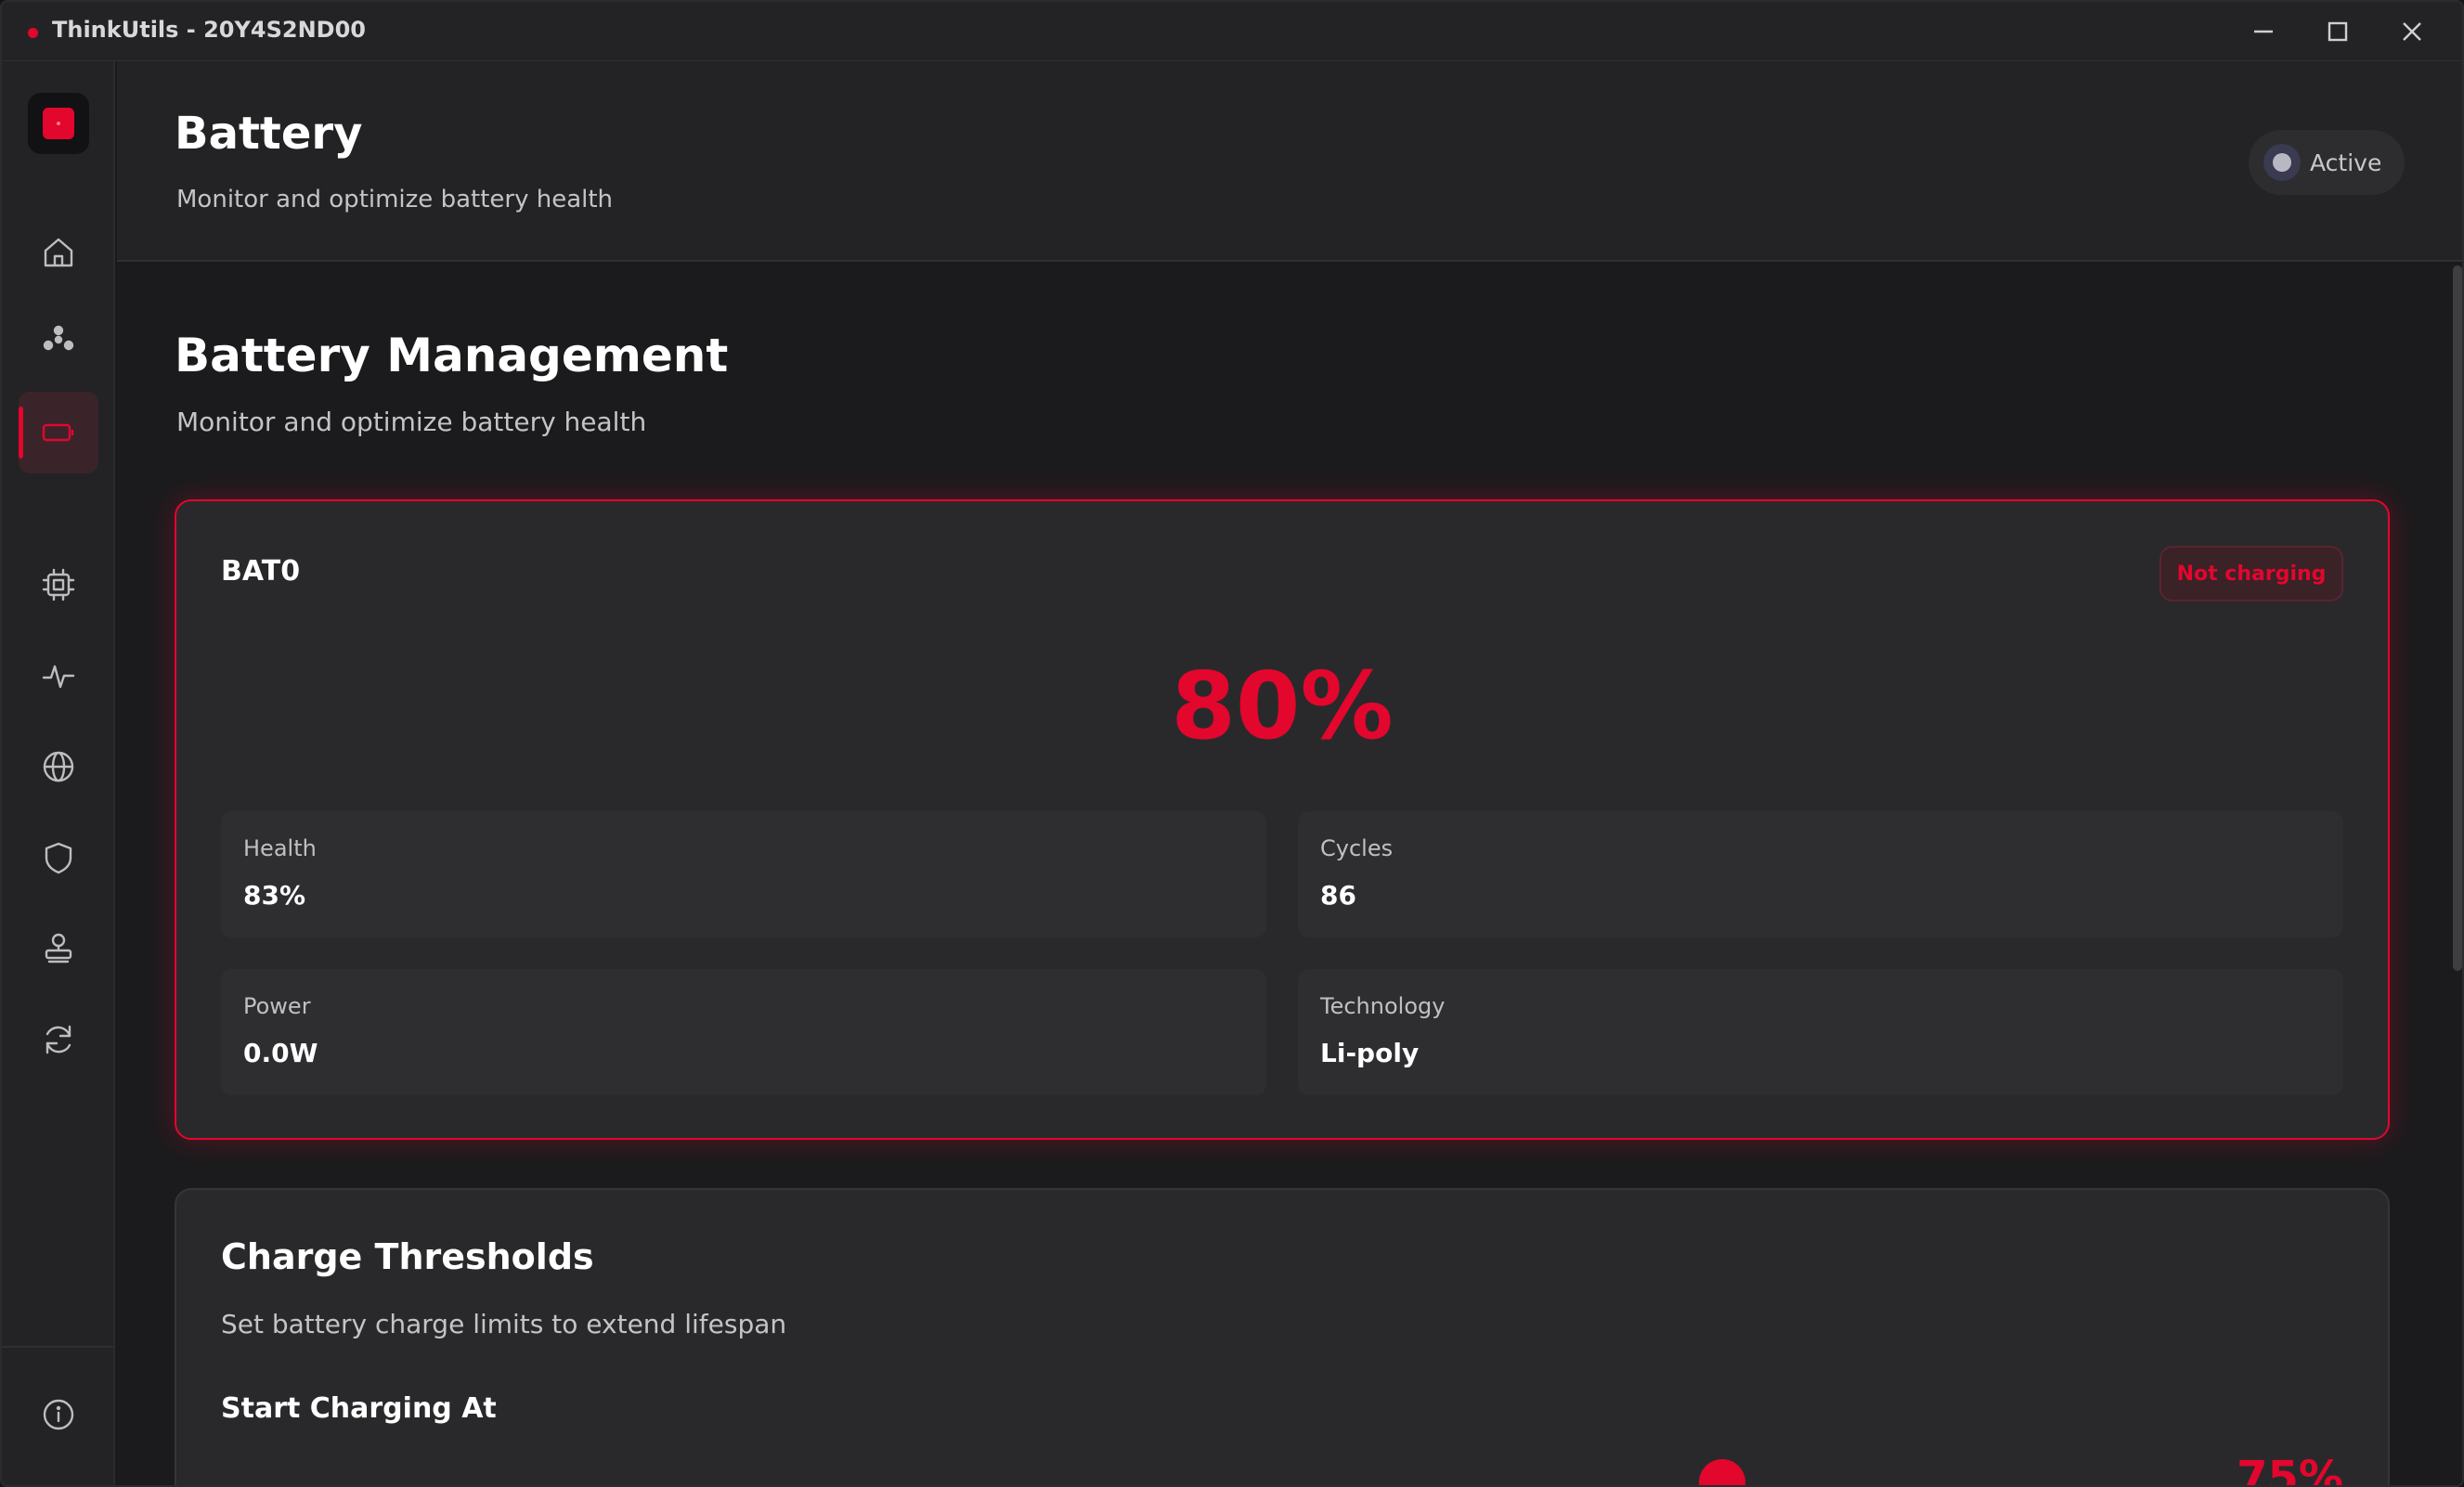 This screenshot has width=2464, height=1487. What do you see at coordinates (407, 1256) in the screenshot?
I see `thresholds-title: Charge Thresholds` at bounding box center [407, 1256].